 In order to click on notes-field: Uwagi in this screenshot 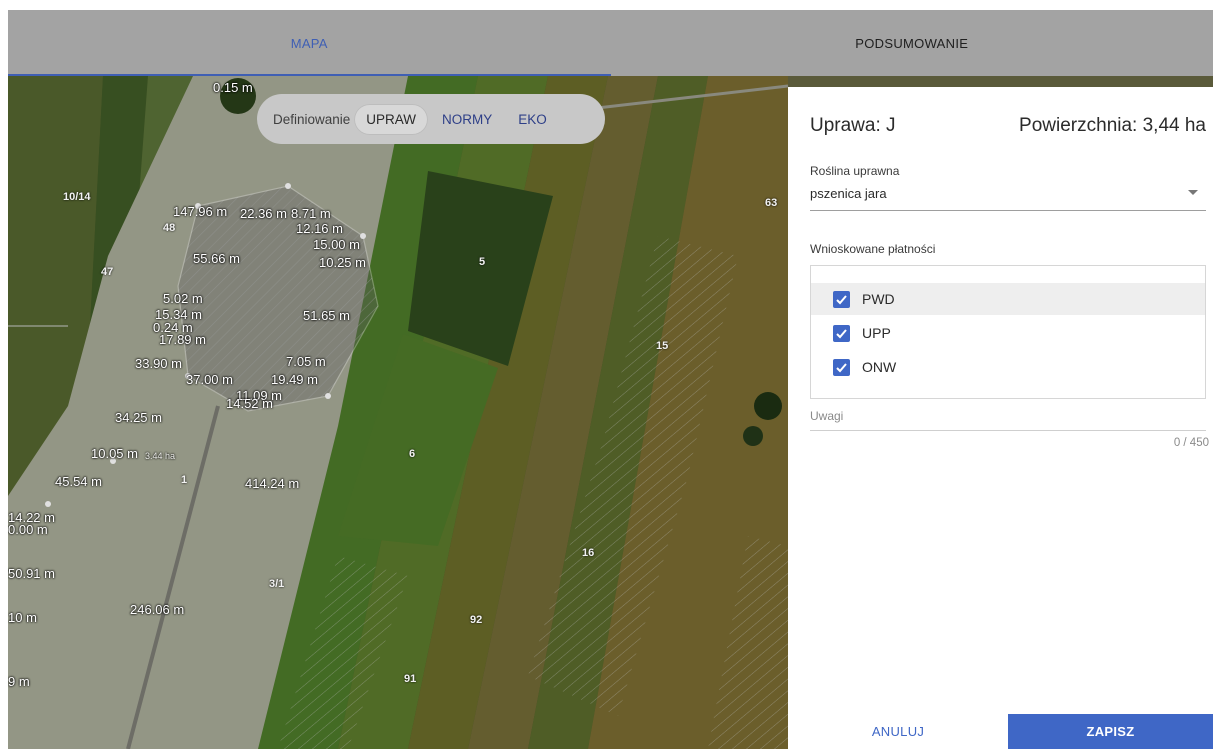, I will do `click(826, 416)`.